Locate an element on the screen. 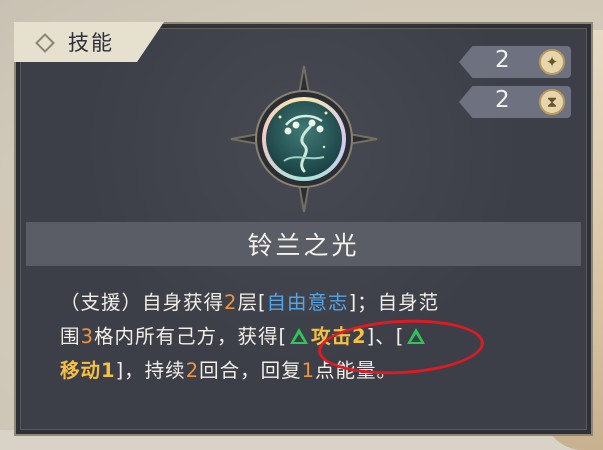  skill-emblem is located at coordinates (304, 139).